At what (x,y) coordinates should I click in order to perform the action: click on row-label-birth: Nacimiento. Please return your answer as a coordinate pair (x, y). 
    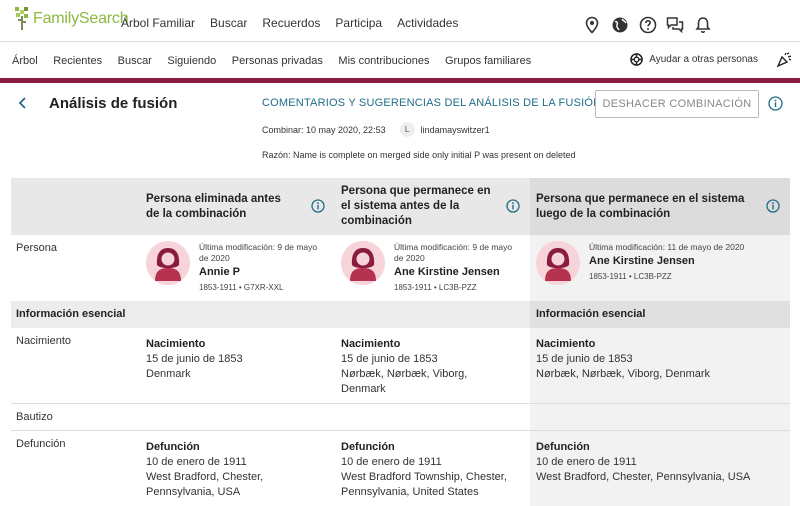
    Looking at the image, I should click on (44, 341).